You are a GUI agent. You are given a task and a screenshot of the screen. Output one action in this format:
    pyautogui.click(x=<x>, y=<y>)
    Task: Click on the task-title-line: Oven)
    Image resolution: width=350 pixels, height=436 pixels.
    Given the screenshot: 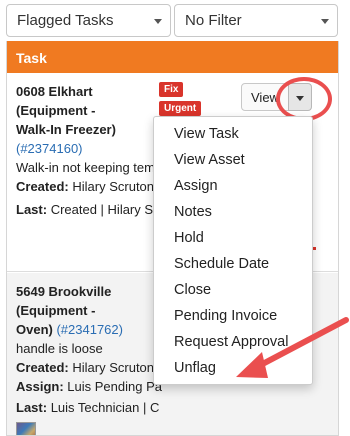 What is the action you would take?
    pyautogui.click(x=34, y=329)
    